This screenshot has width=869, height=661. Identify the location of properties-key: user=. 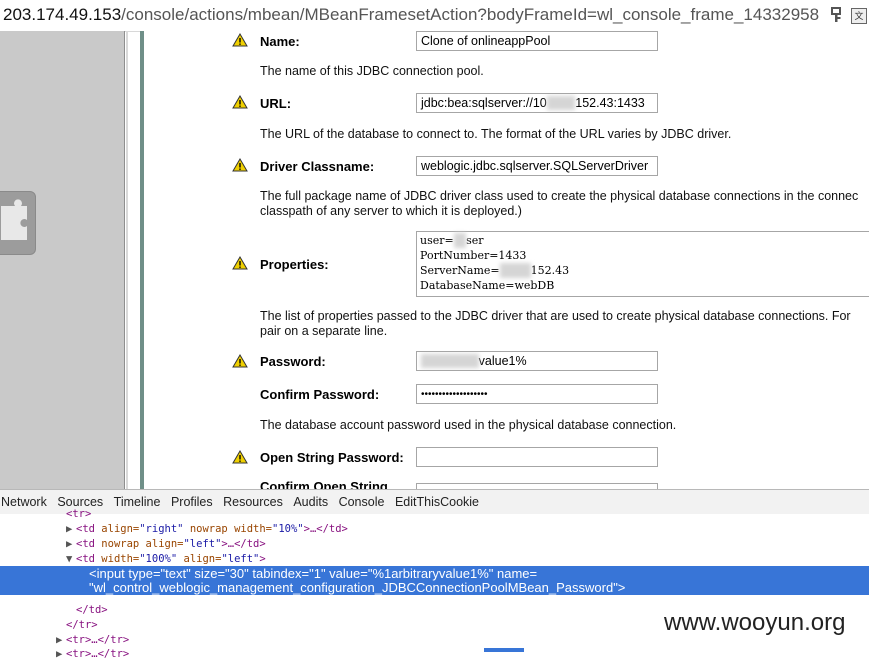
(437, 240).